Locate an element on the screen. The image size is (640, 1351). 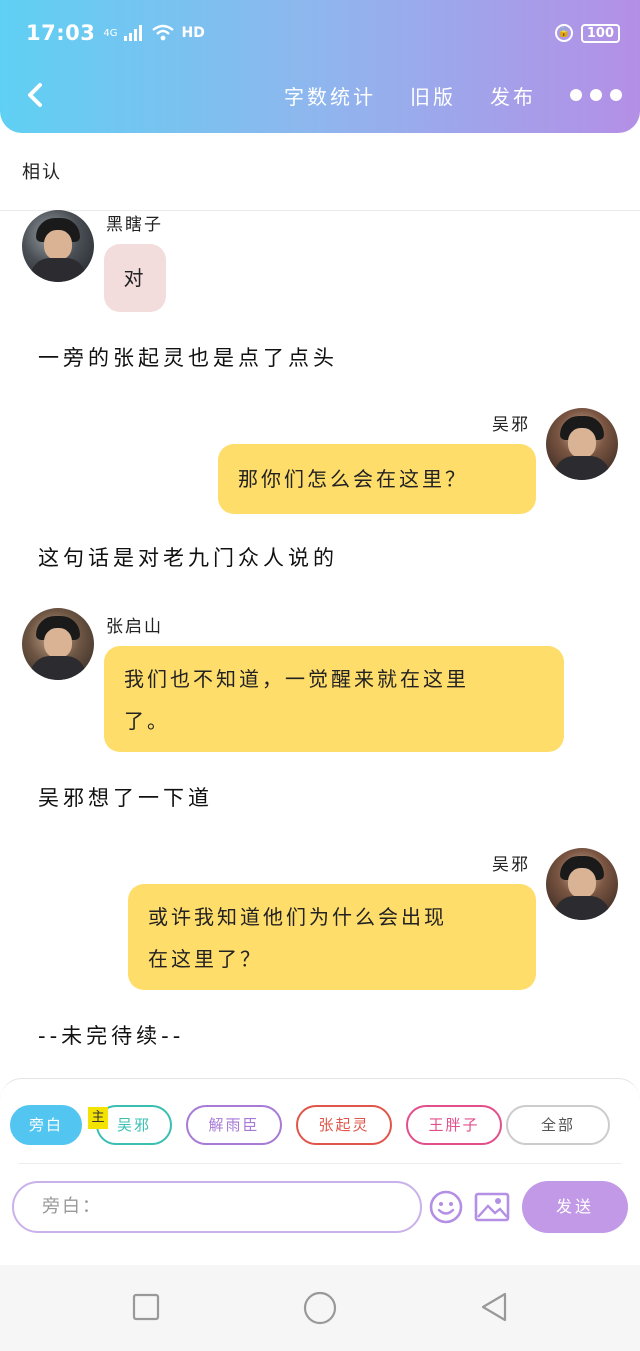
system-nav-bar is located at coordinates (320, 1308).